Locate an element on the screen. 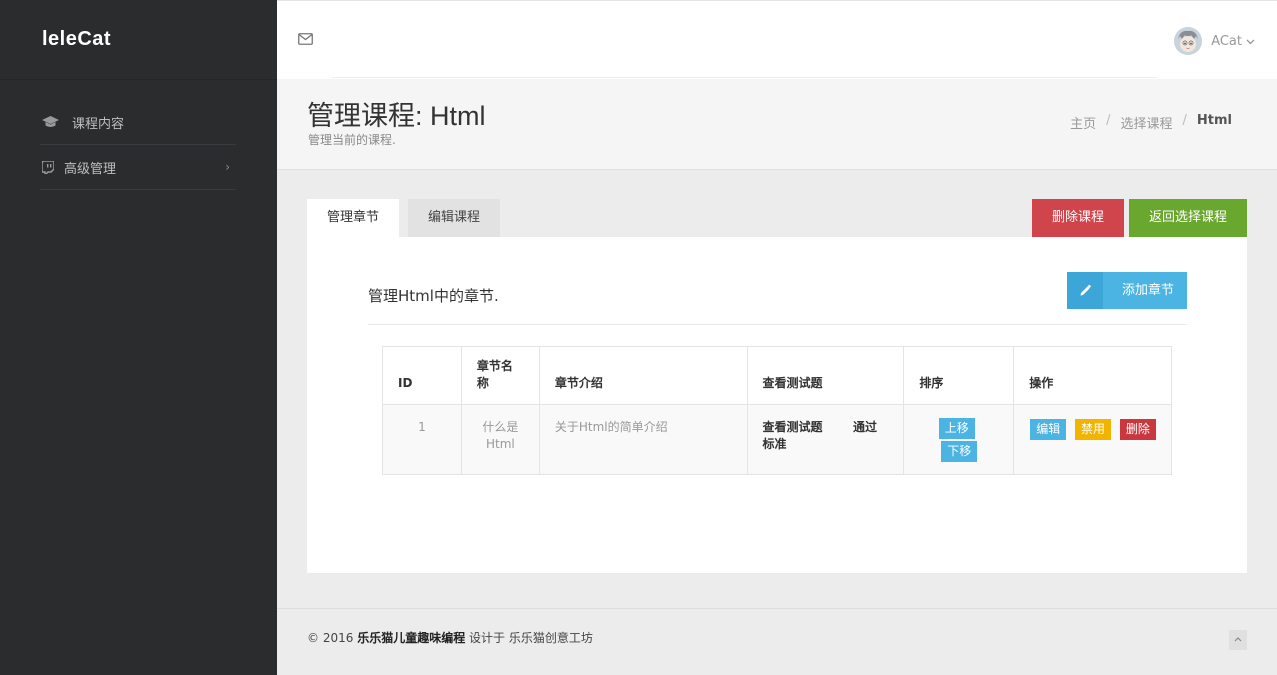 This screenshot has width=1277, height=675. envelope-icon is located at coordinates (305, 41).